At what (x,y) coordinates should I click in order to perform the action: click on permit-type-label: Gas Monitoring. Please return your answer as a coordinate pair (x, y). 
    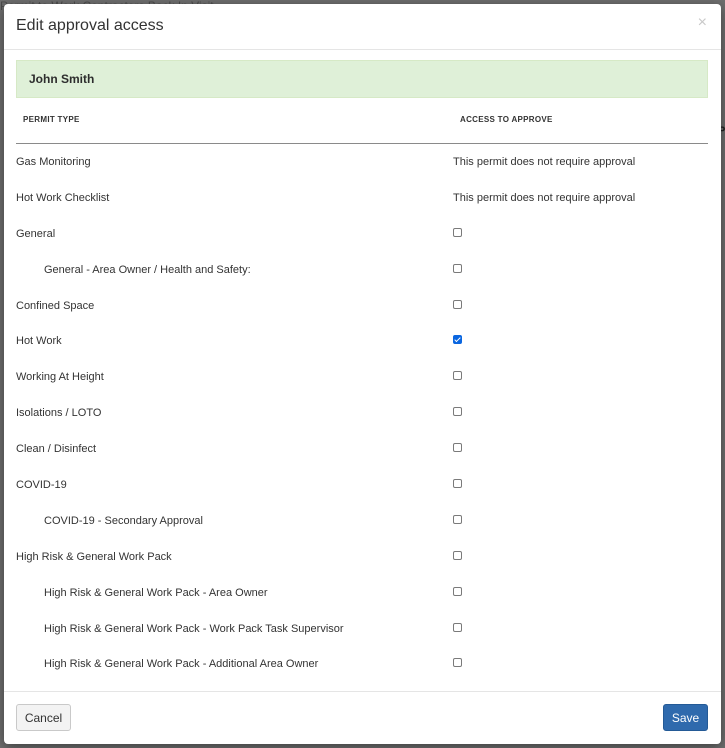
    Looking at the image, I should click on (53, 161).